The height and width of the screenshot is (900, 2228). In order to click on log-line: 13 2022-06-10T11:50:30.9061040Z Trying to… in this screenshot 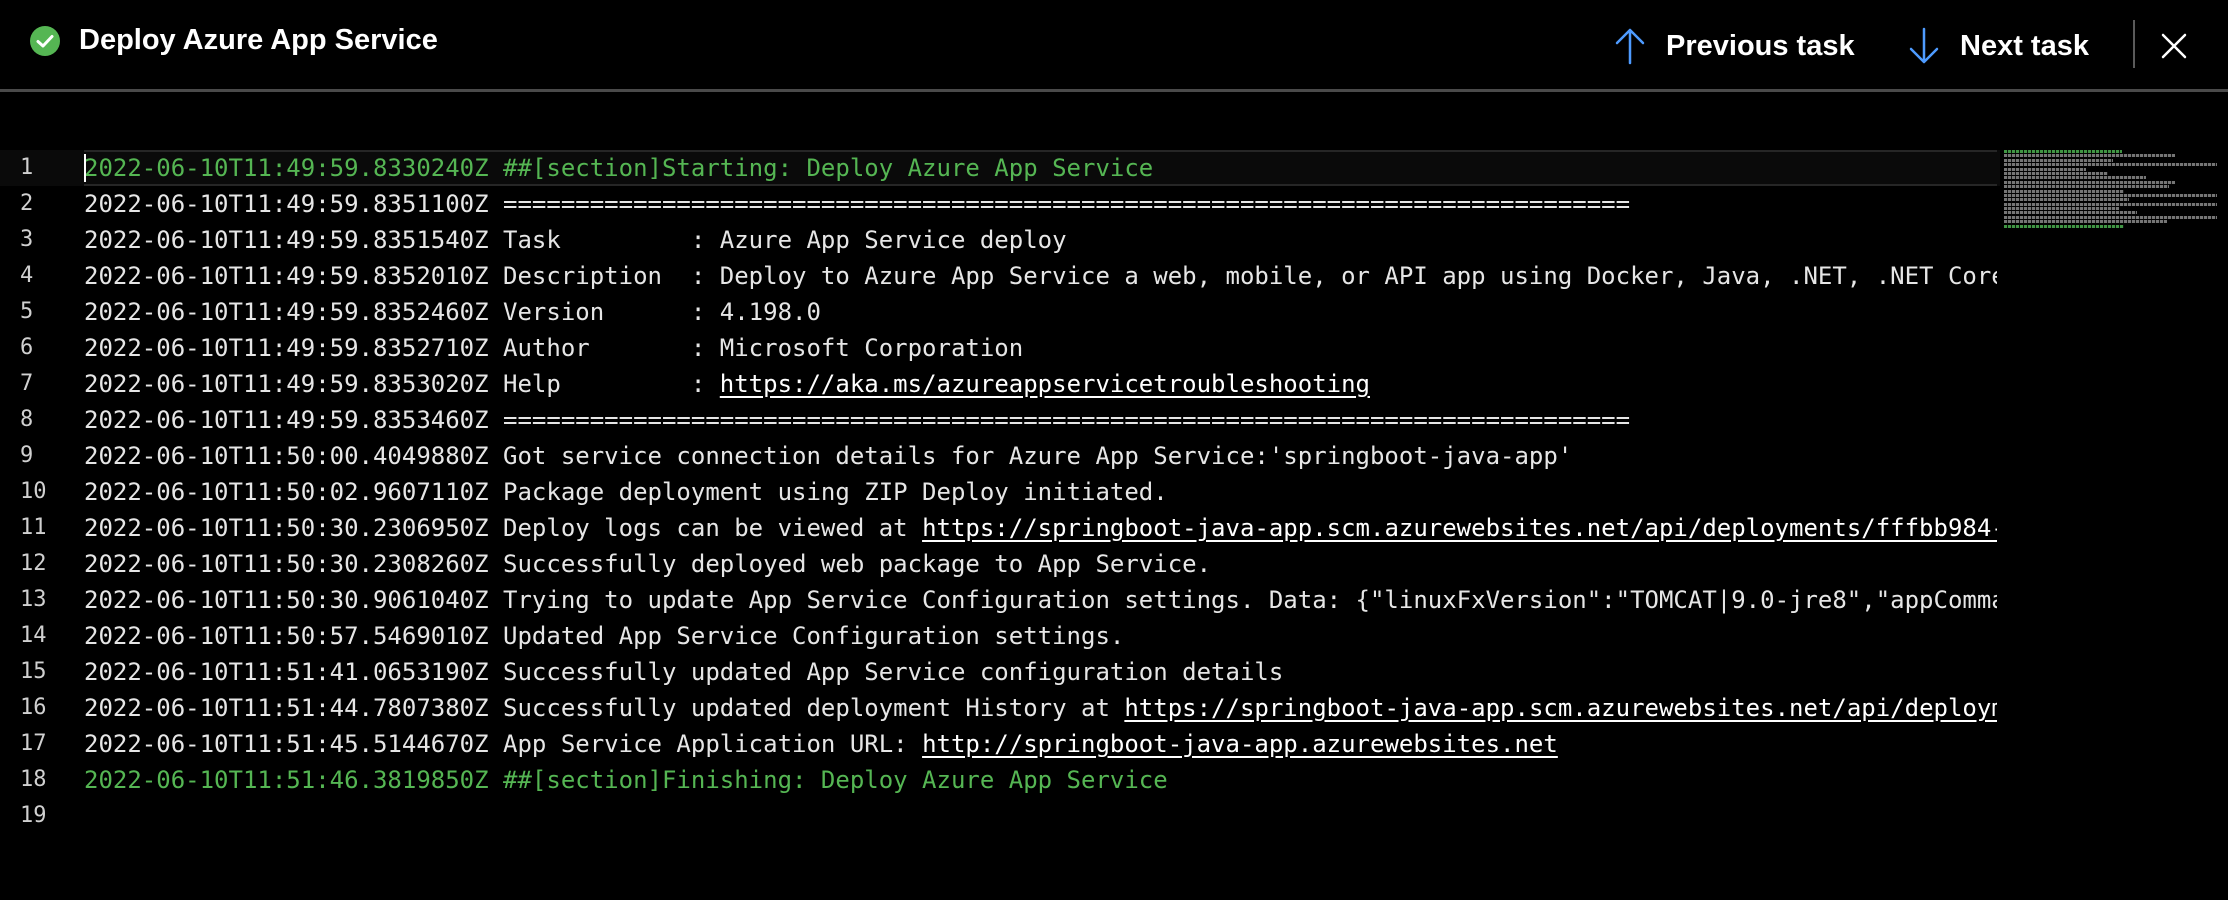, I will do `click(1000, 600)`.